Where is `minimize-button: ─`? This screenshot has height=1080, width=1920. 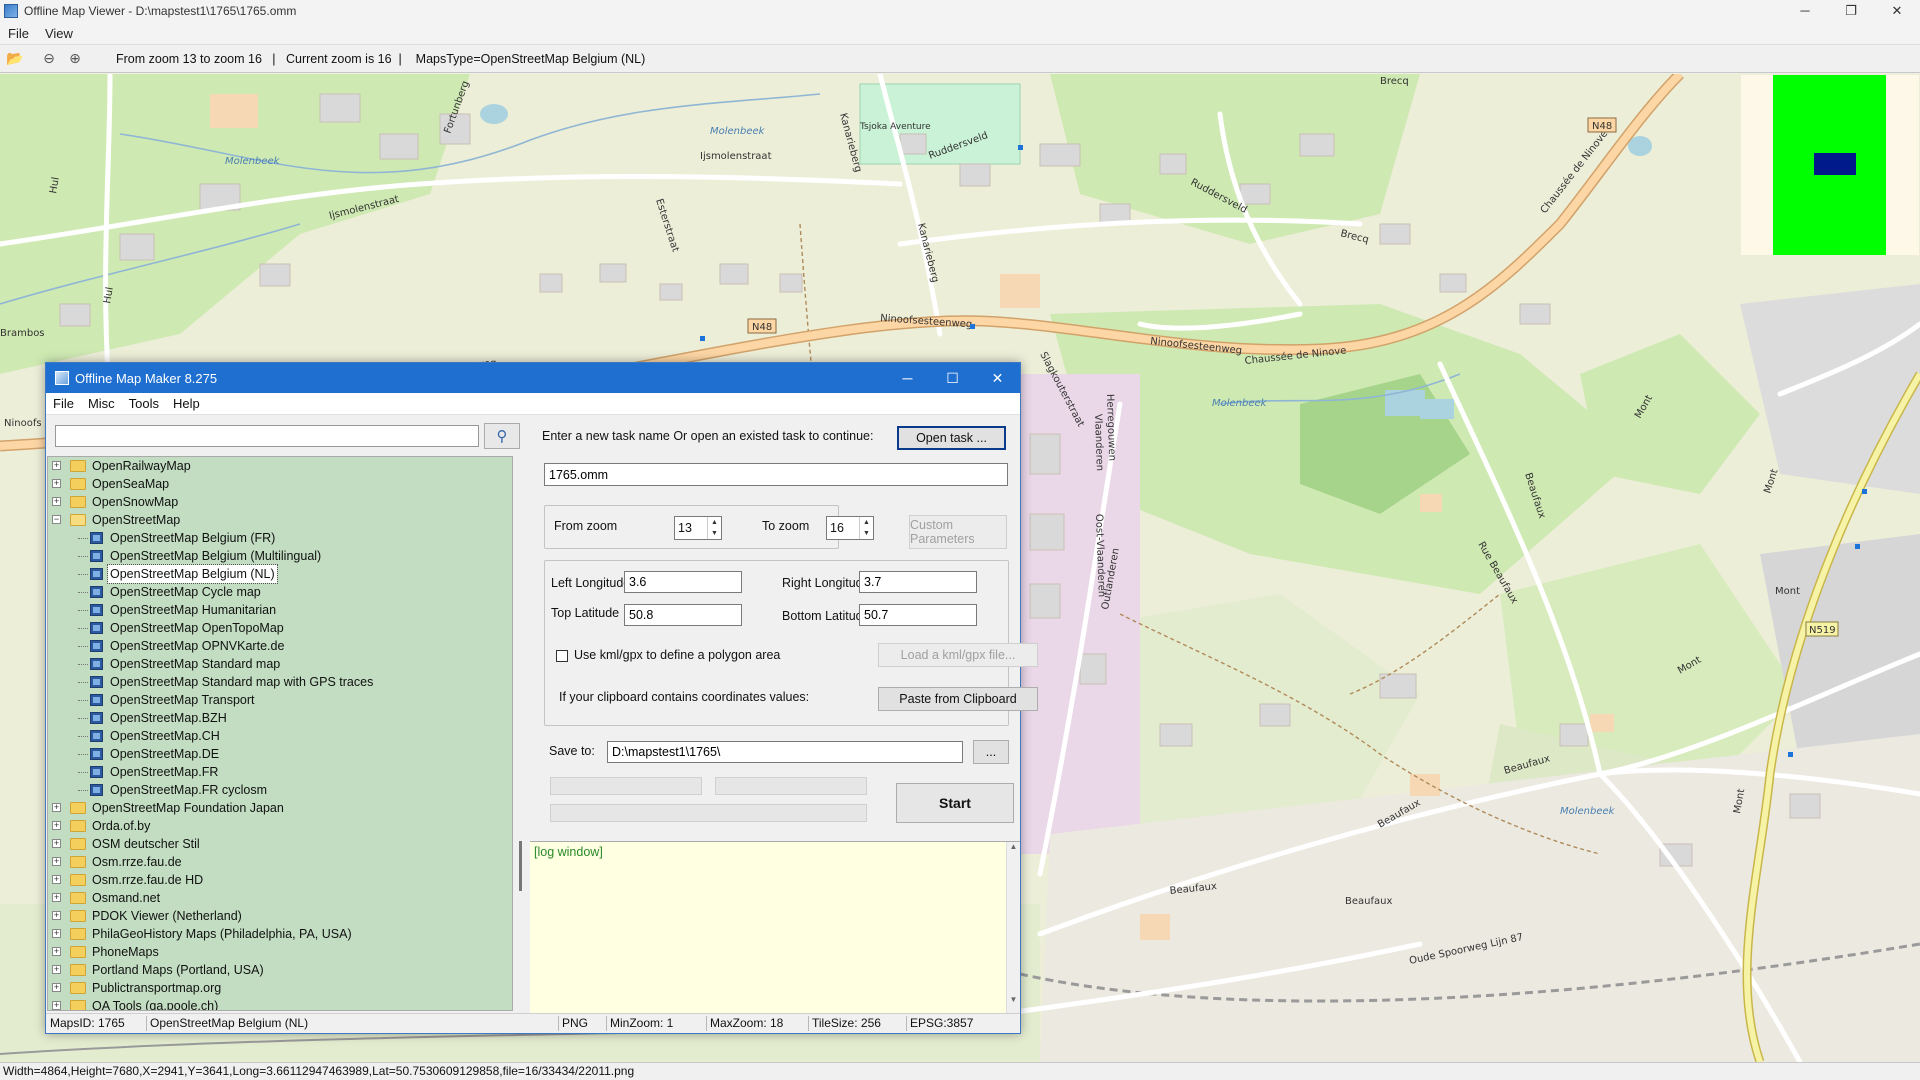
minimize-button: ─ is located at coordinates (1805, 11).